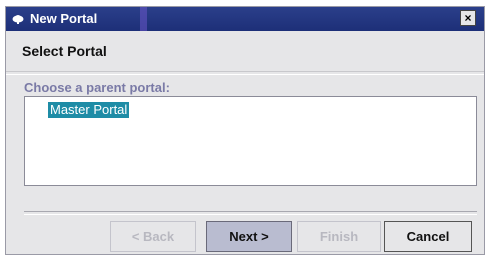  Describe the element at coordinates (249, 236) in the screenshot. I see `next-button: Next >` at that location.